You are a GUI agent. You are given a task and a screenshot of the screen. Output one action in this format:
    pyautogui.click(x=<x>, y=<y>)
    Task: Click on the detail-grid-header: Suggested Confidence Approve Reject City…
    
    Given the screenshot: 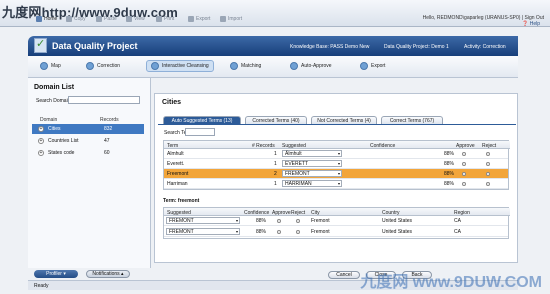 What is the action you would take?
    pyautogui.click(x=337, y=212)
    